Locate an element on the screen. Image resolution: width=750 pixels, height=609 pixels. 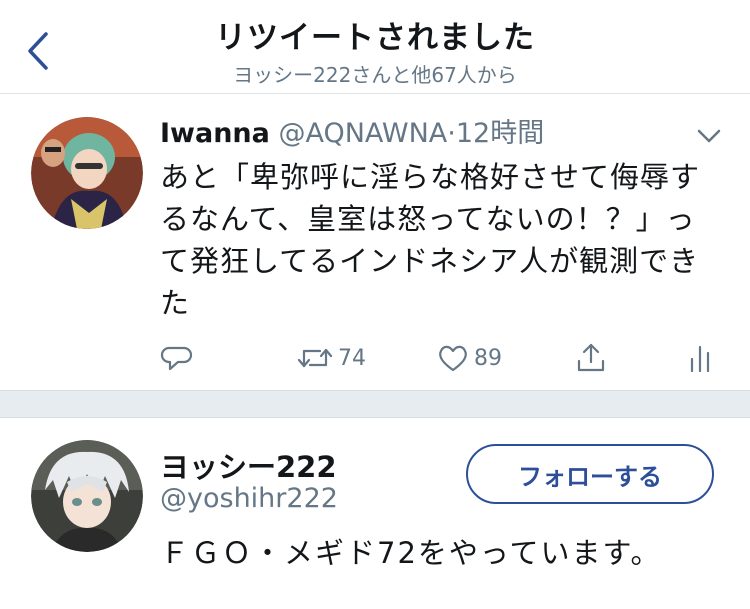
retweet-icon is located at coordinates (315, 358).